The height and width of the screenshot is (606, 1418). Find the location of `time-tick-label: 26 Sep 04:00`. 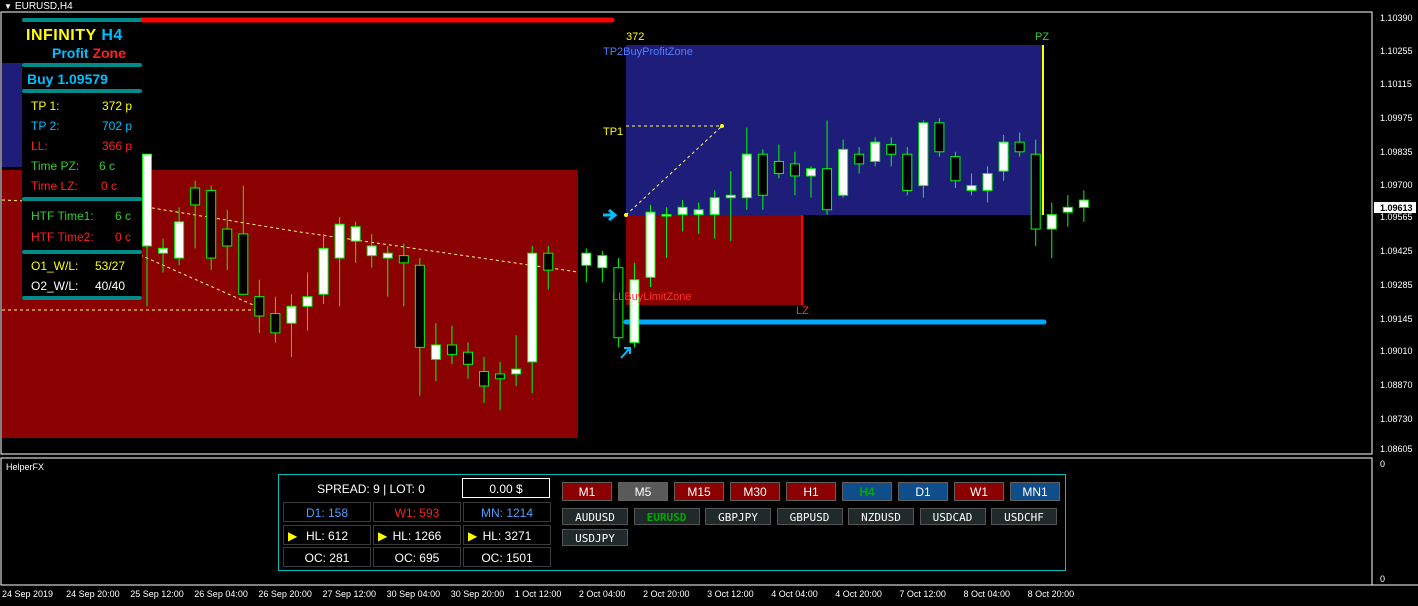

time-tick-label: 26 Sep 04:00 is located at coordinates (221, 594).